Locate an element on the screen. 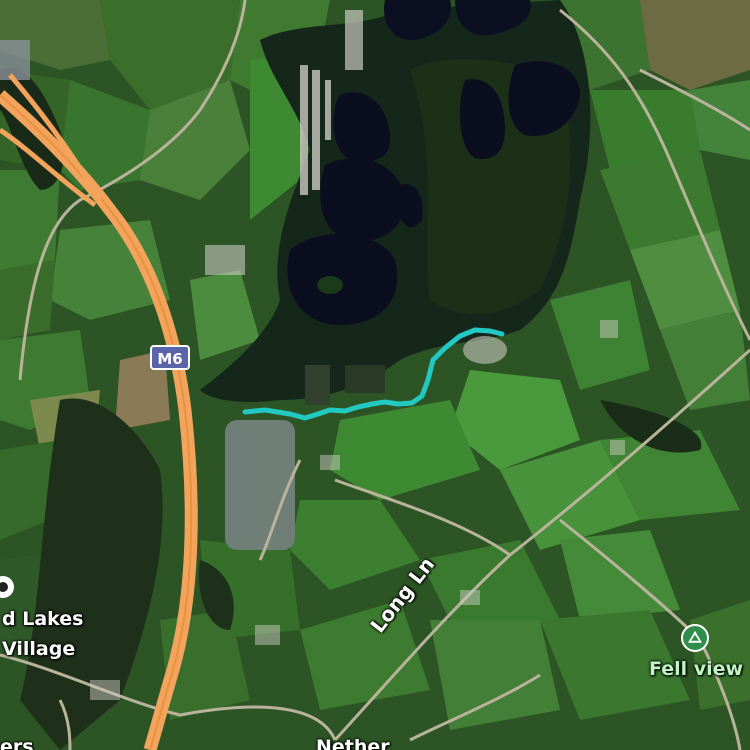 Image resolution: width=750 pixels, height=750 pixels. mountain-viewpoint-icon is located at coordinates (695, 638).